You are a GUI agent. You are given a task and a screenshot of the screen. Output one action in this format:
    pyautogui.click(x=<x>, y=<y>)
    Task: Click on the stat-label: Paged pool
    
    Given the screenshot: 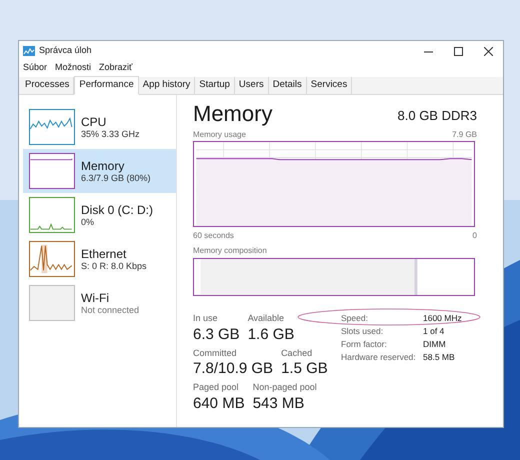 What is the action you would take?
    pyautogui.click(x=216, y=387)
    